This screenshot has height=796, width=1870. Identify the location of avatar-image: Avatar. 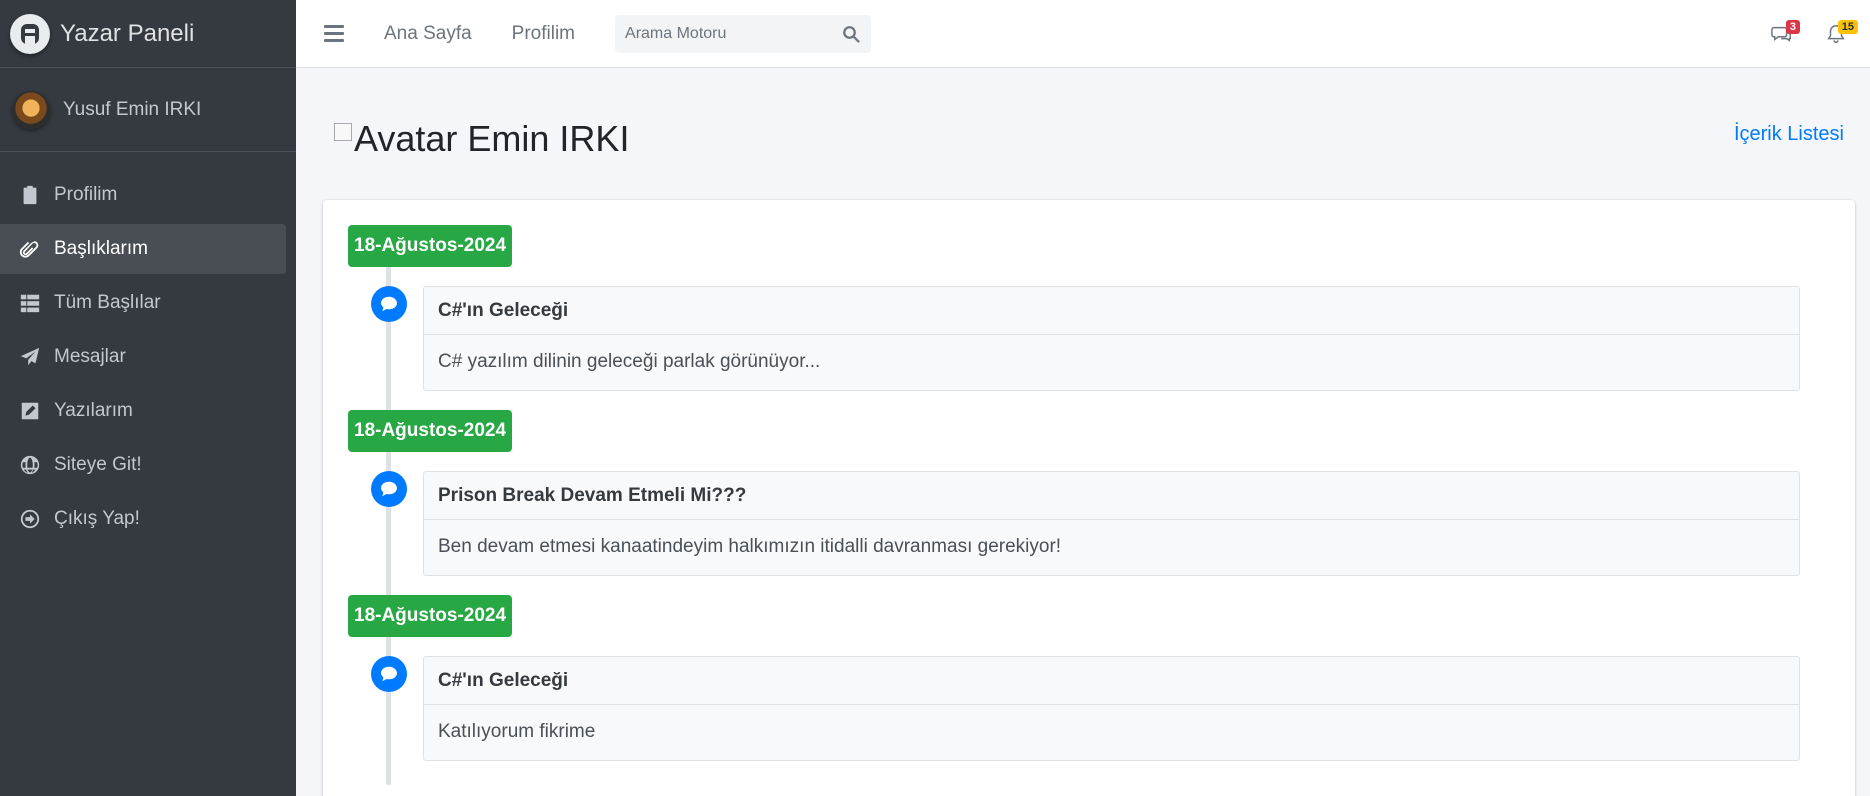
(395, 139).